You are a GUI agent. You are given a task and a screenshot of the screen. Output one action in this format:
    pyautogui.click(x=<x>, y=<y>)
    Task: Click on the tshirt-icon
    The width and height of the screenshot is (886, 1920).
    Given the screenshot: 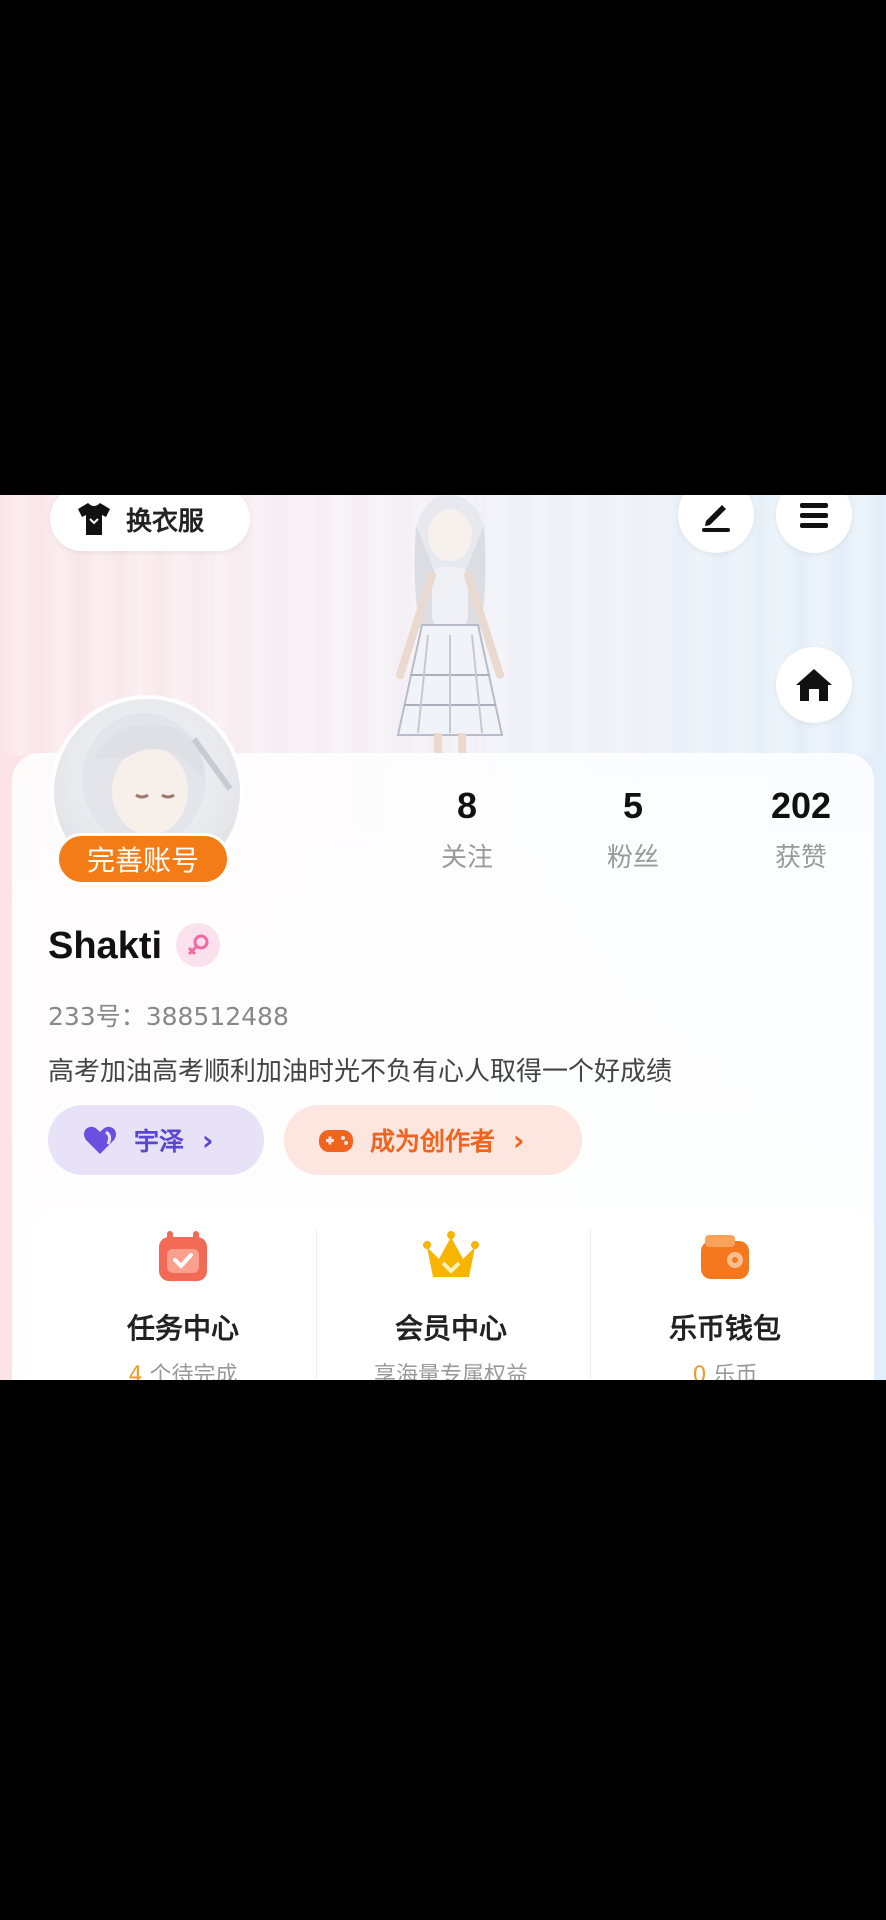 What is the action you would take?
    pyautogui.click(x=94, y=519)
    